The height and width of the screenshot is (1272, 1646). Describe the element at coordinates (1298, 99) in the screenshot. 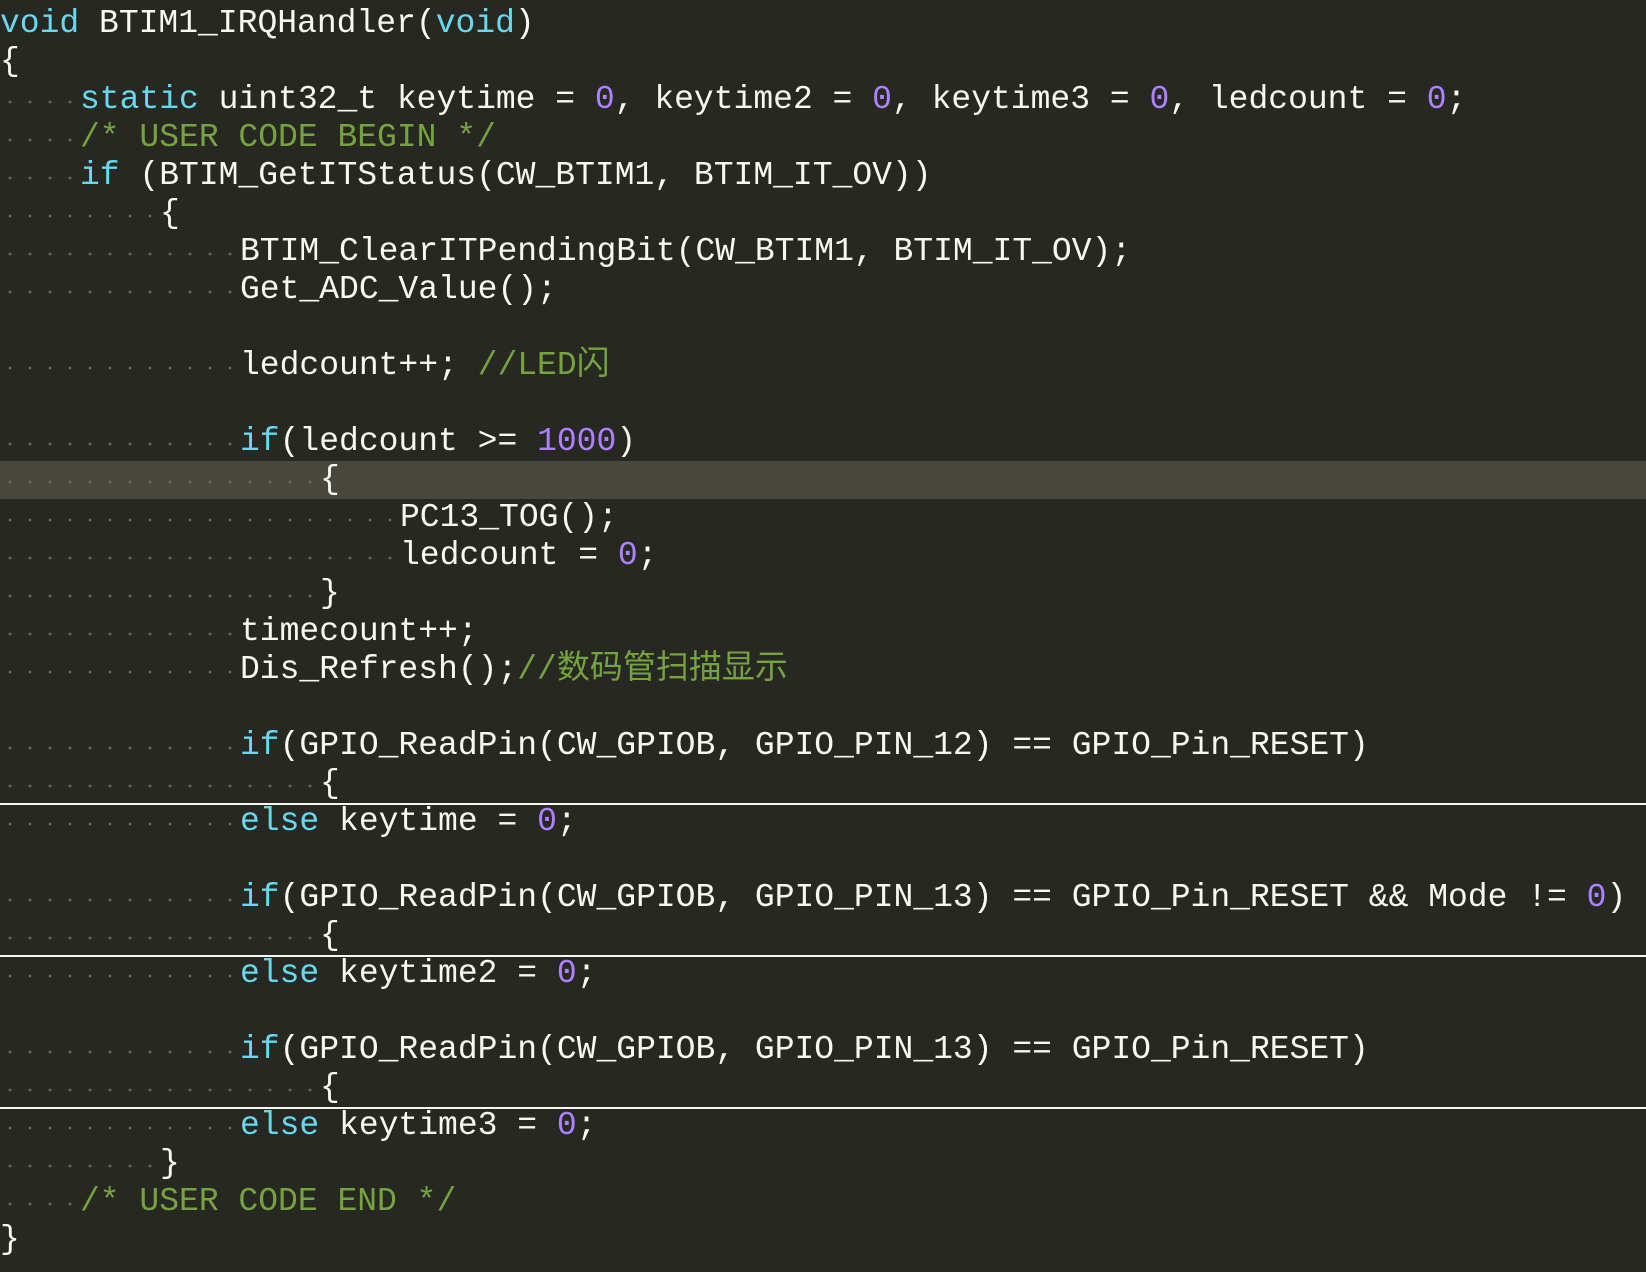

I see `code-token: , ledcount =` at that location.